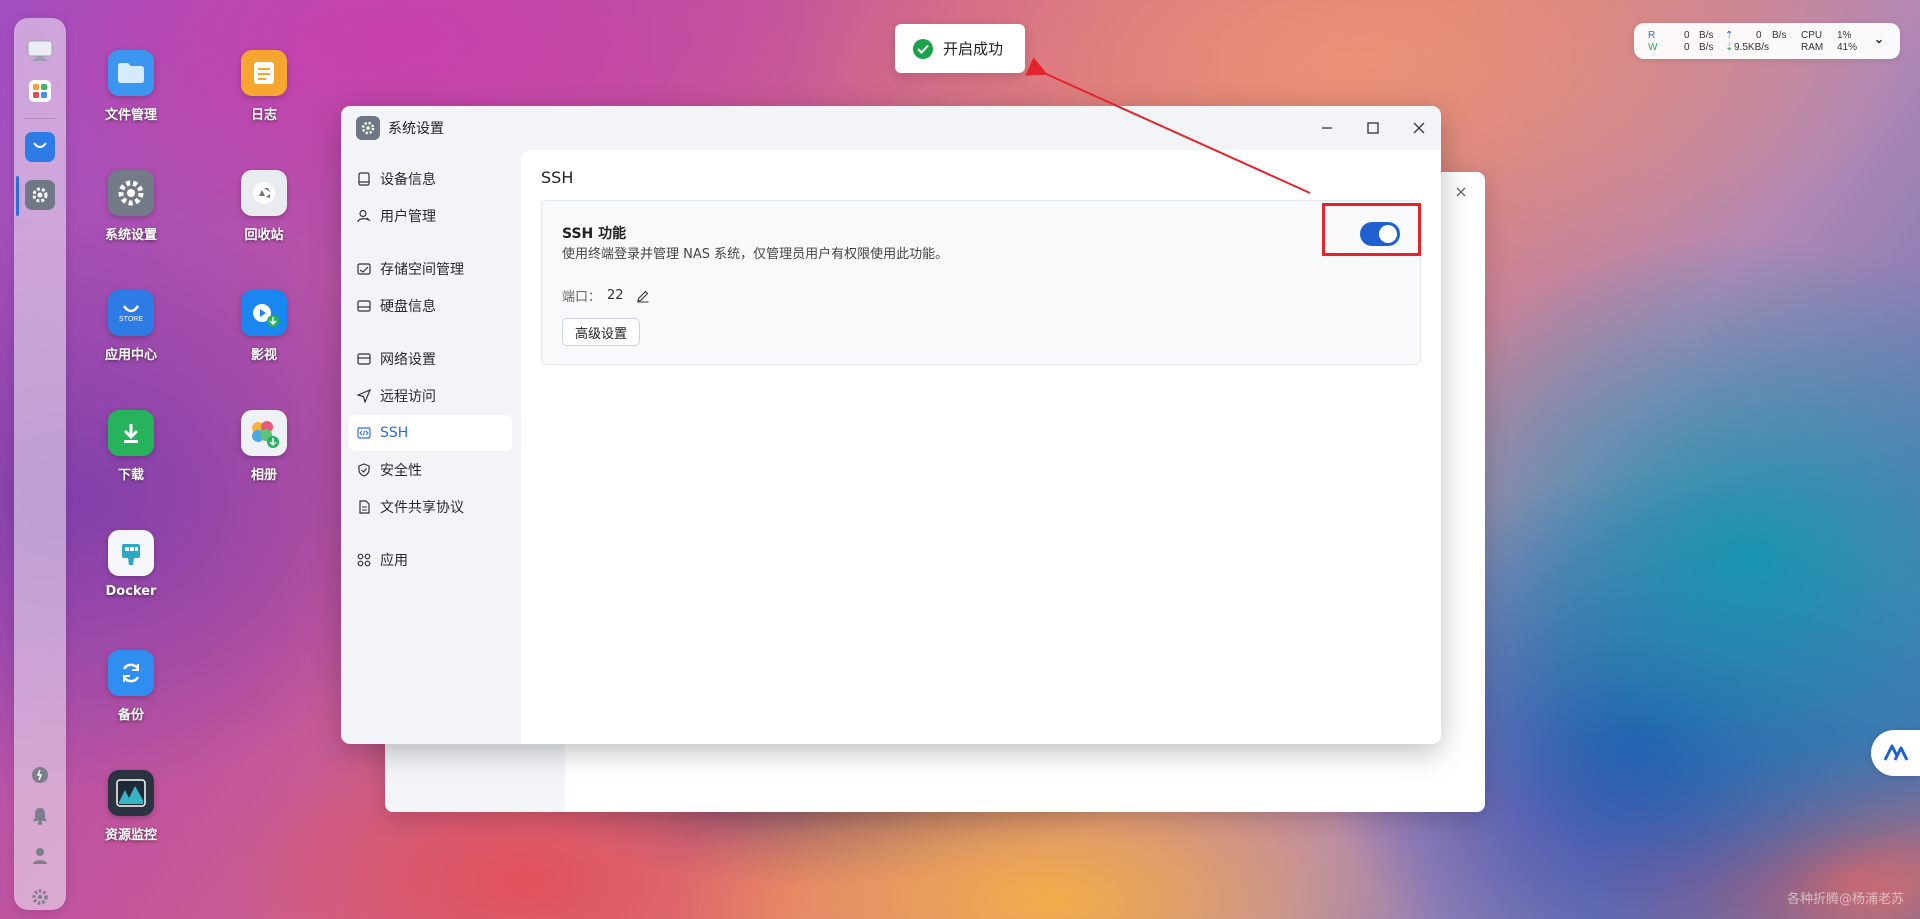 The height and width of the screenshot is (919, 1920). I want to click on watermark: 各种折腾@杨浦老苏, so click(1845, 899).